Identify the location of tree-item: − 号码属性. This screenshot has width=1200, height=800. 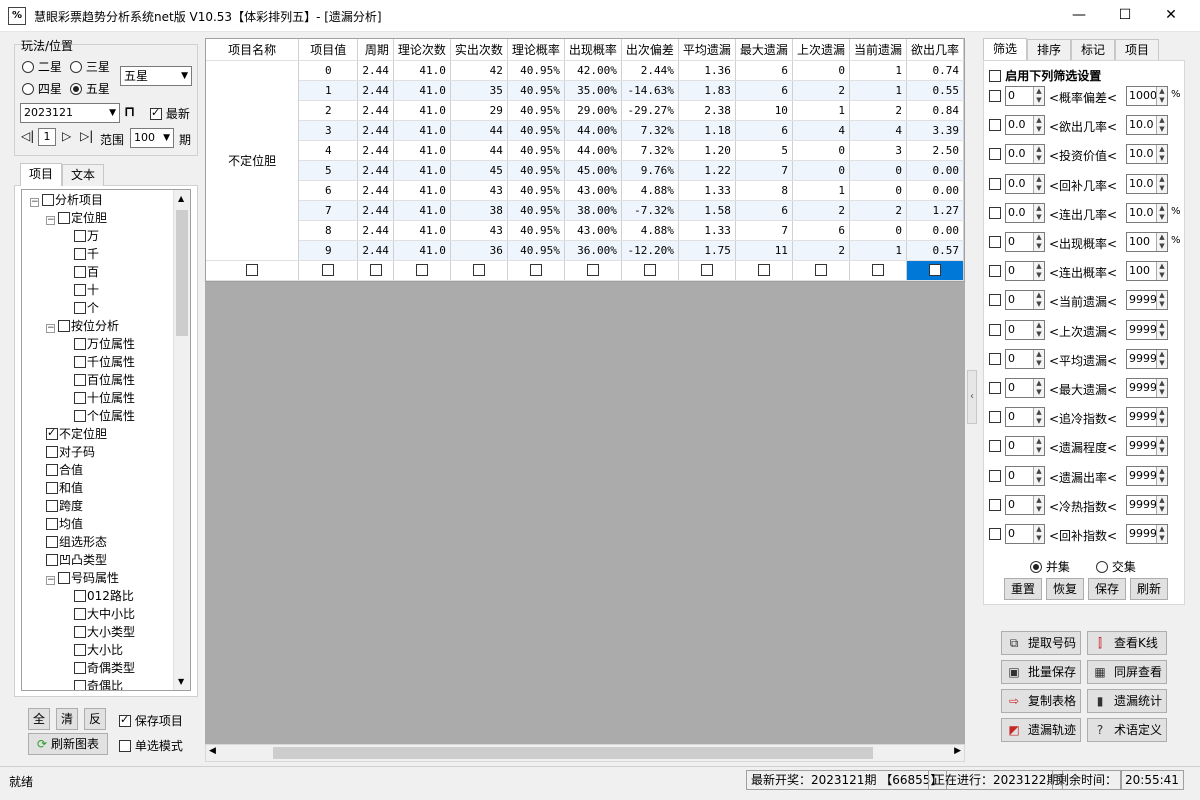
(82, 578).